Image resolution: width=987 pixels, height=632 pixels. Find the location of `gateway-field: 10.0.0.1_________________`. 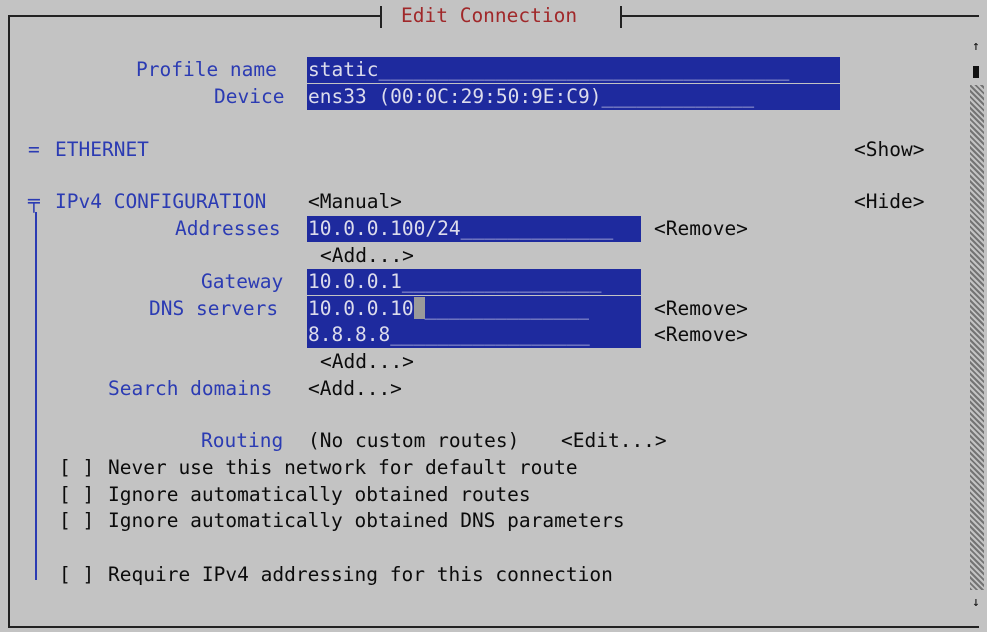

gateway-field: 10.0.0.1_________________ is located at coordinates (474, 282).